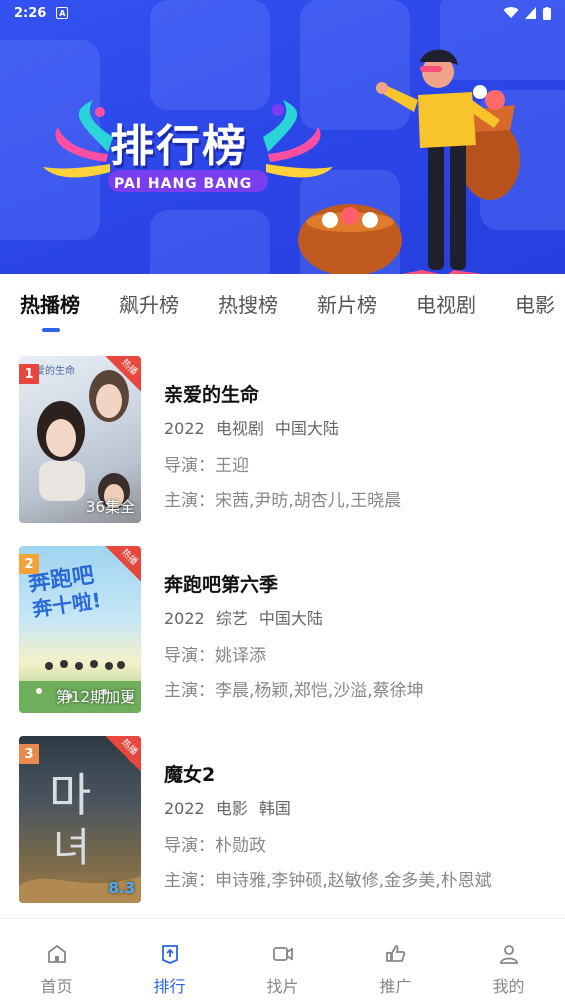 This screenshot has height=1004, width=565. What do you see at coordinates (169, 954) in the screenshot?
I see `ranking-icon` at bounding box center [169, 954].